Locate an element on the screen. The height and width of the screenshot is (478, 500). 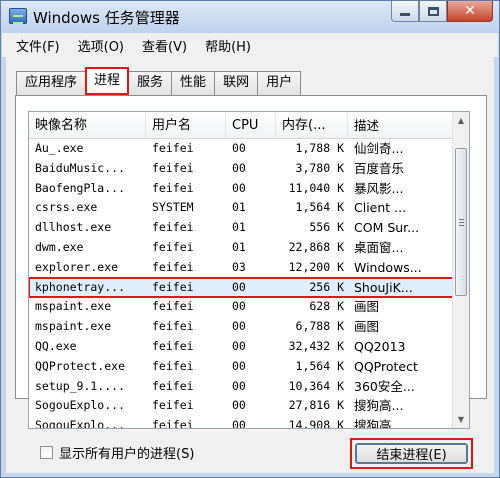
minimize-icon is located at coordinates (405, 14).